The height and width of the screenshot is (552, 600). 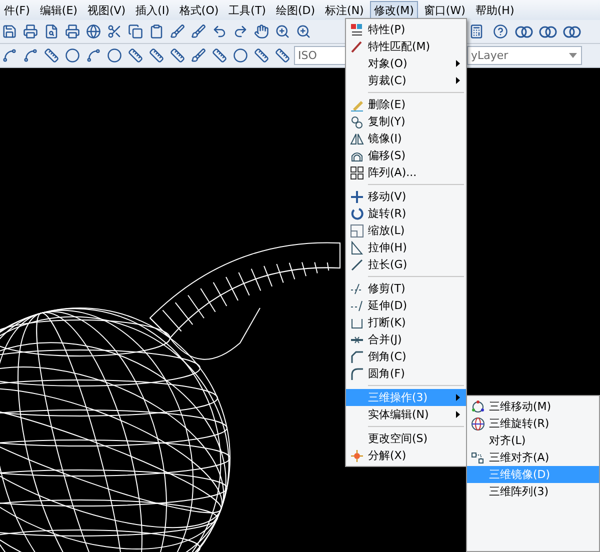 What do you see at coordinates (406, 339) in the screenshot?
I see `menu-item: 合并(J)` at bounding box center [406, 339].